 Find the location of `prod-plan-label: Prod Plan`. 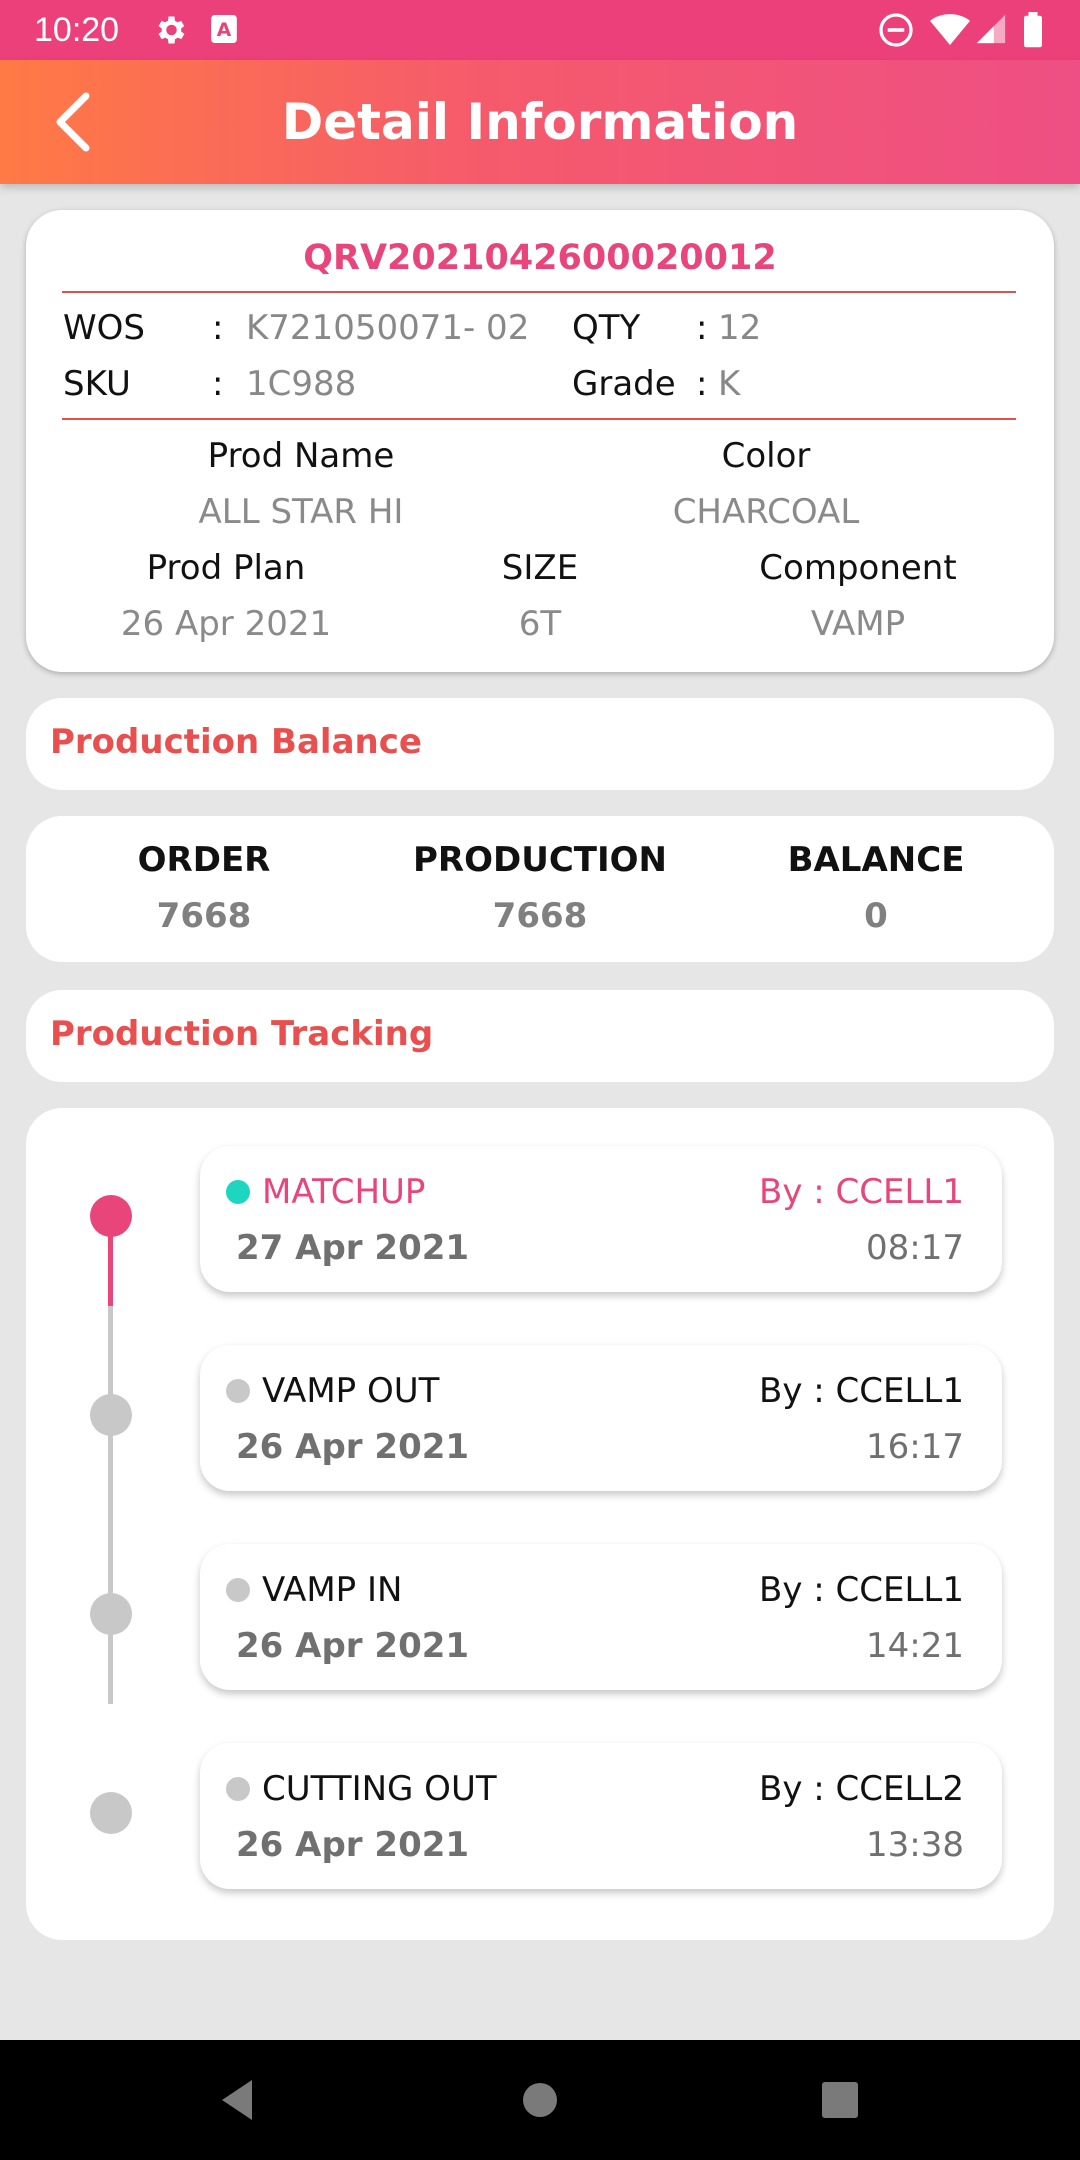

prod-plan-label: Prod Plan is located at coordinates (226, 568).